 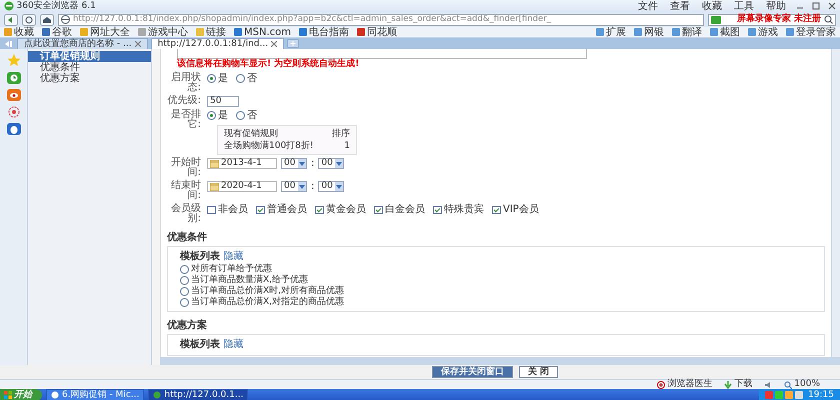 What do you see at coordinates (57, 32) in the screenshot?
I see `bookmark-link: 谷歌` at bounding box center [57, 32].